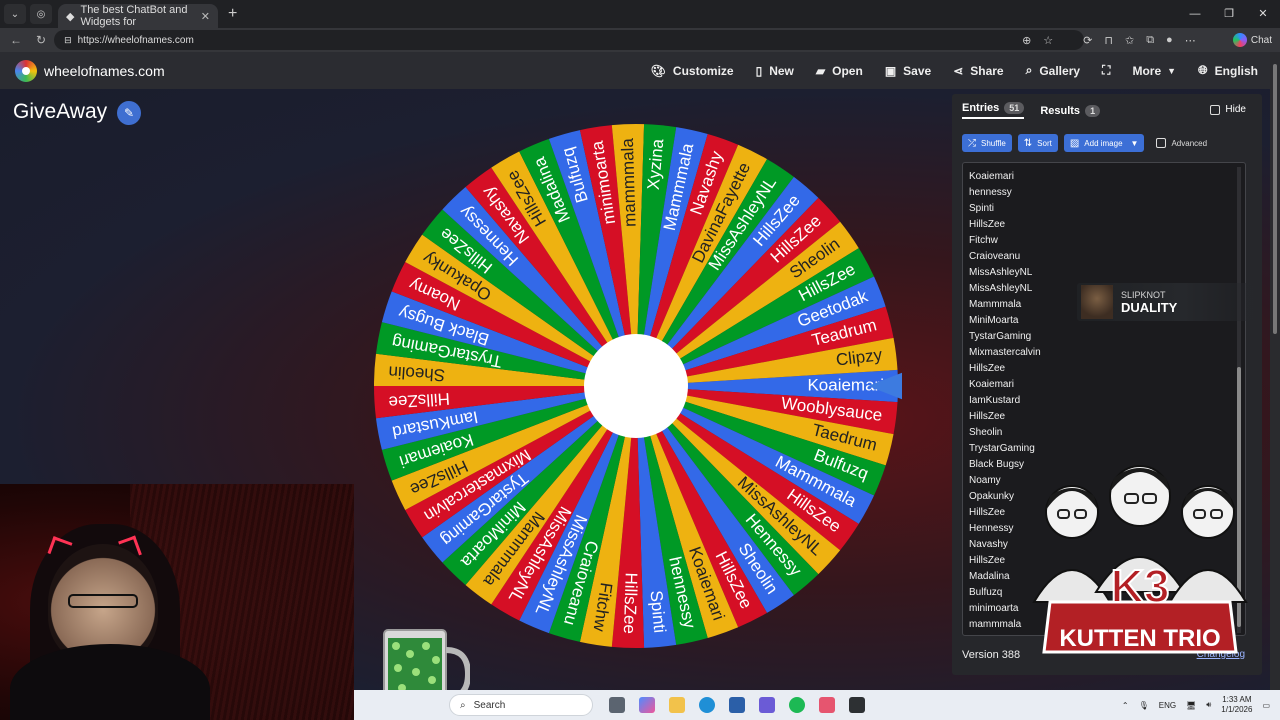  What do you see at coordinates (692, 71) in the screenshot?
I see `customize-button: 🎨︎ Customize` at bounding box center [692, 71].